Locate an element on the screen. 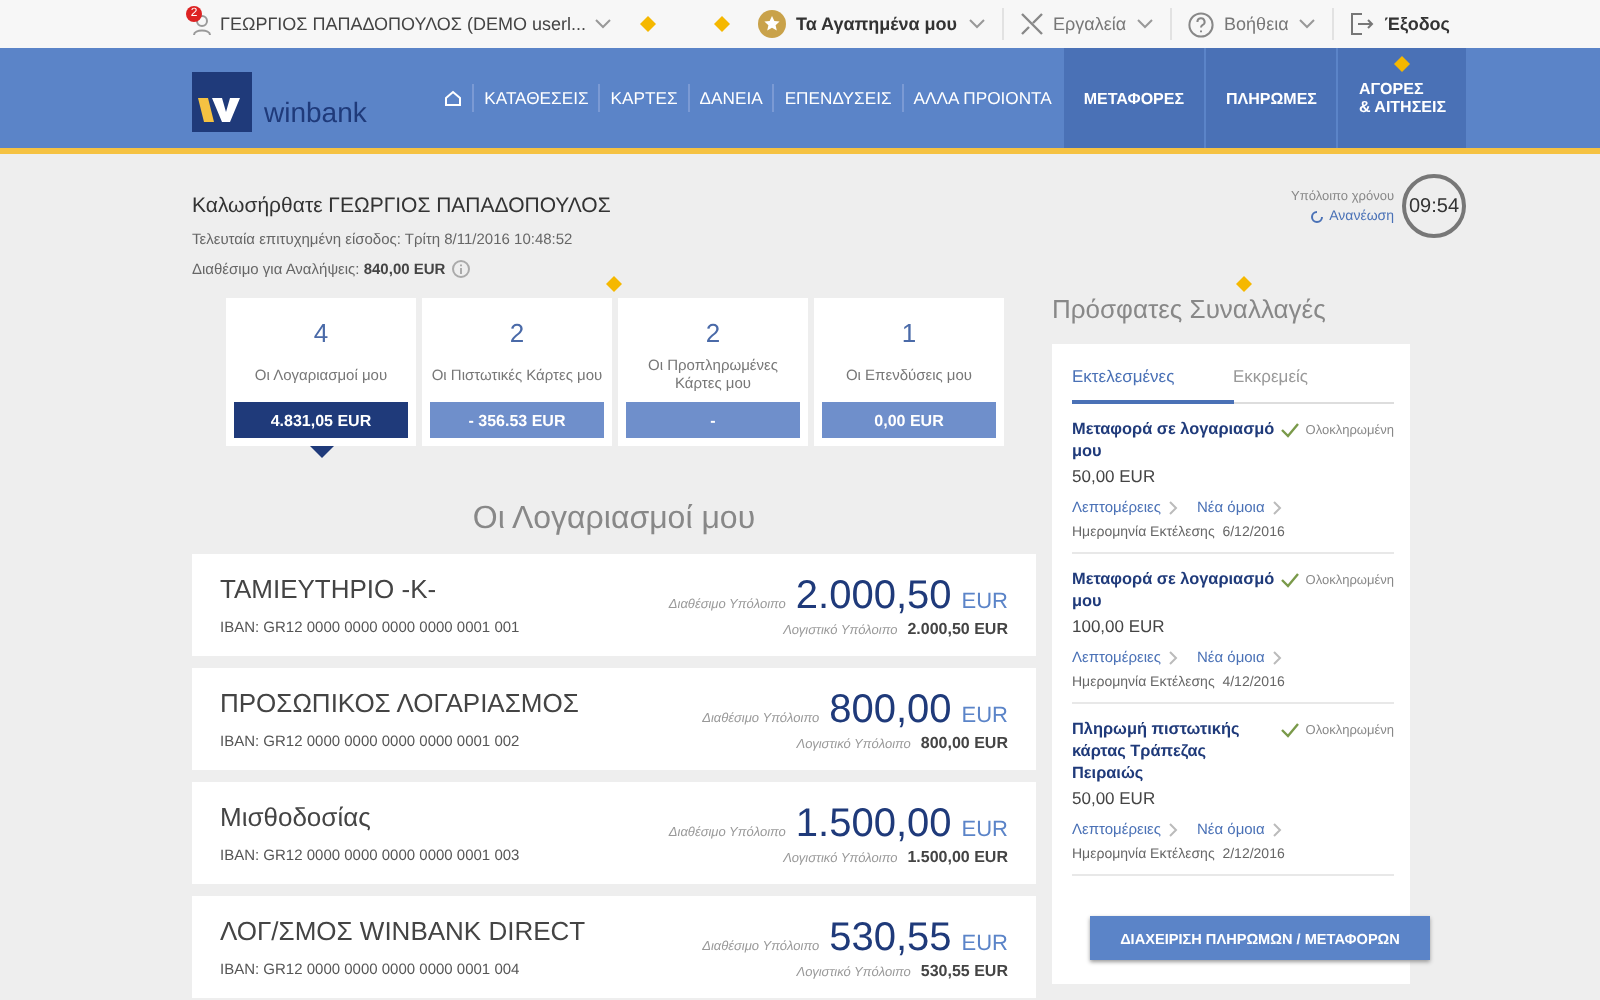 This screenshot has height=1000, width=1600. summary-amount: 0,00 EUR is located at coordinates (909, 420).